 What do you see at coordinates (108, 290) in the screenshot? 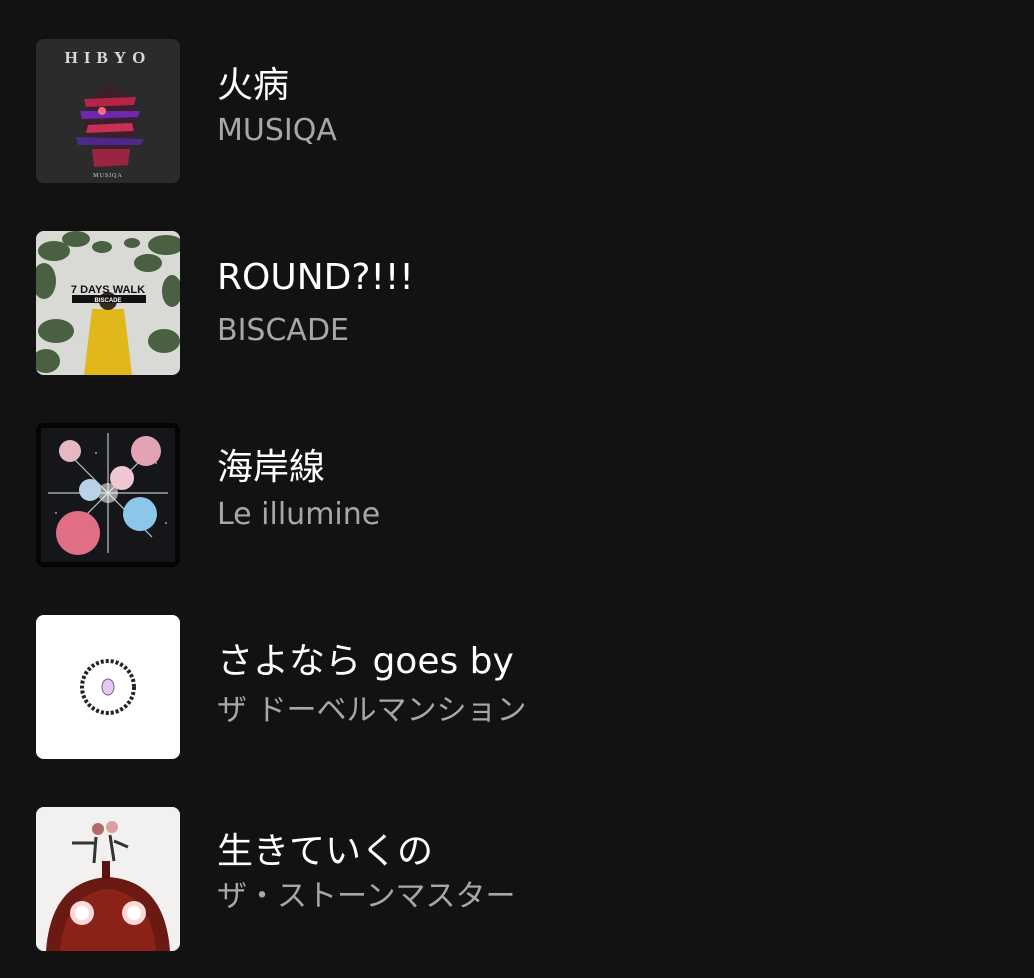
I see `svg-text: 7 DAYS WALK` at bounding box center [108, 290].